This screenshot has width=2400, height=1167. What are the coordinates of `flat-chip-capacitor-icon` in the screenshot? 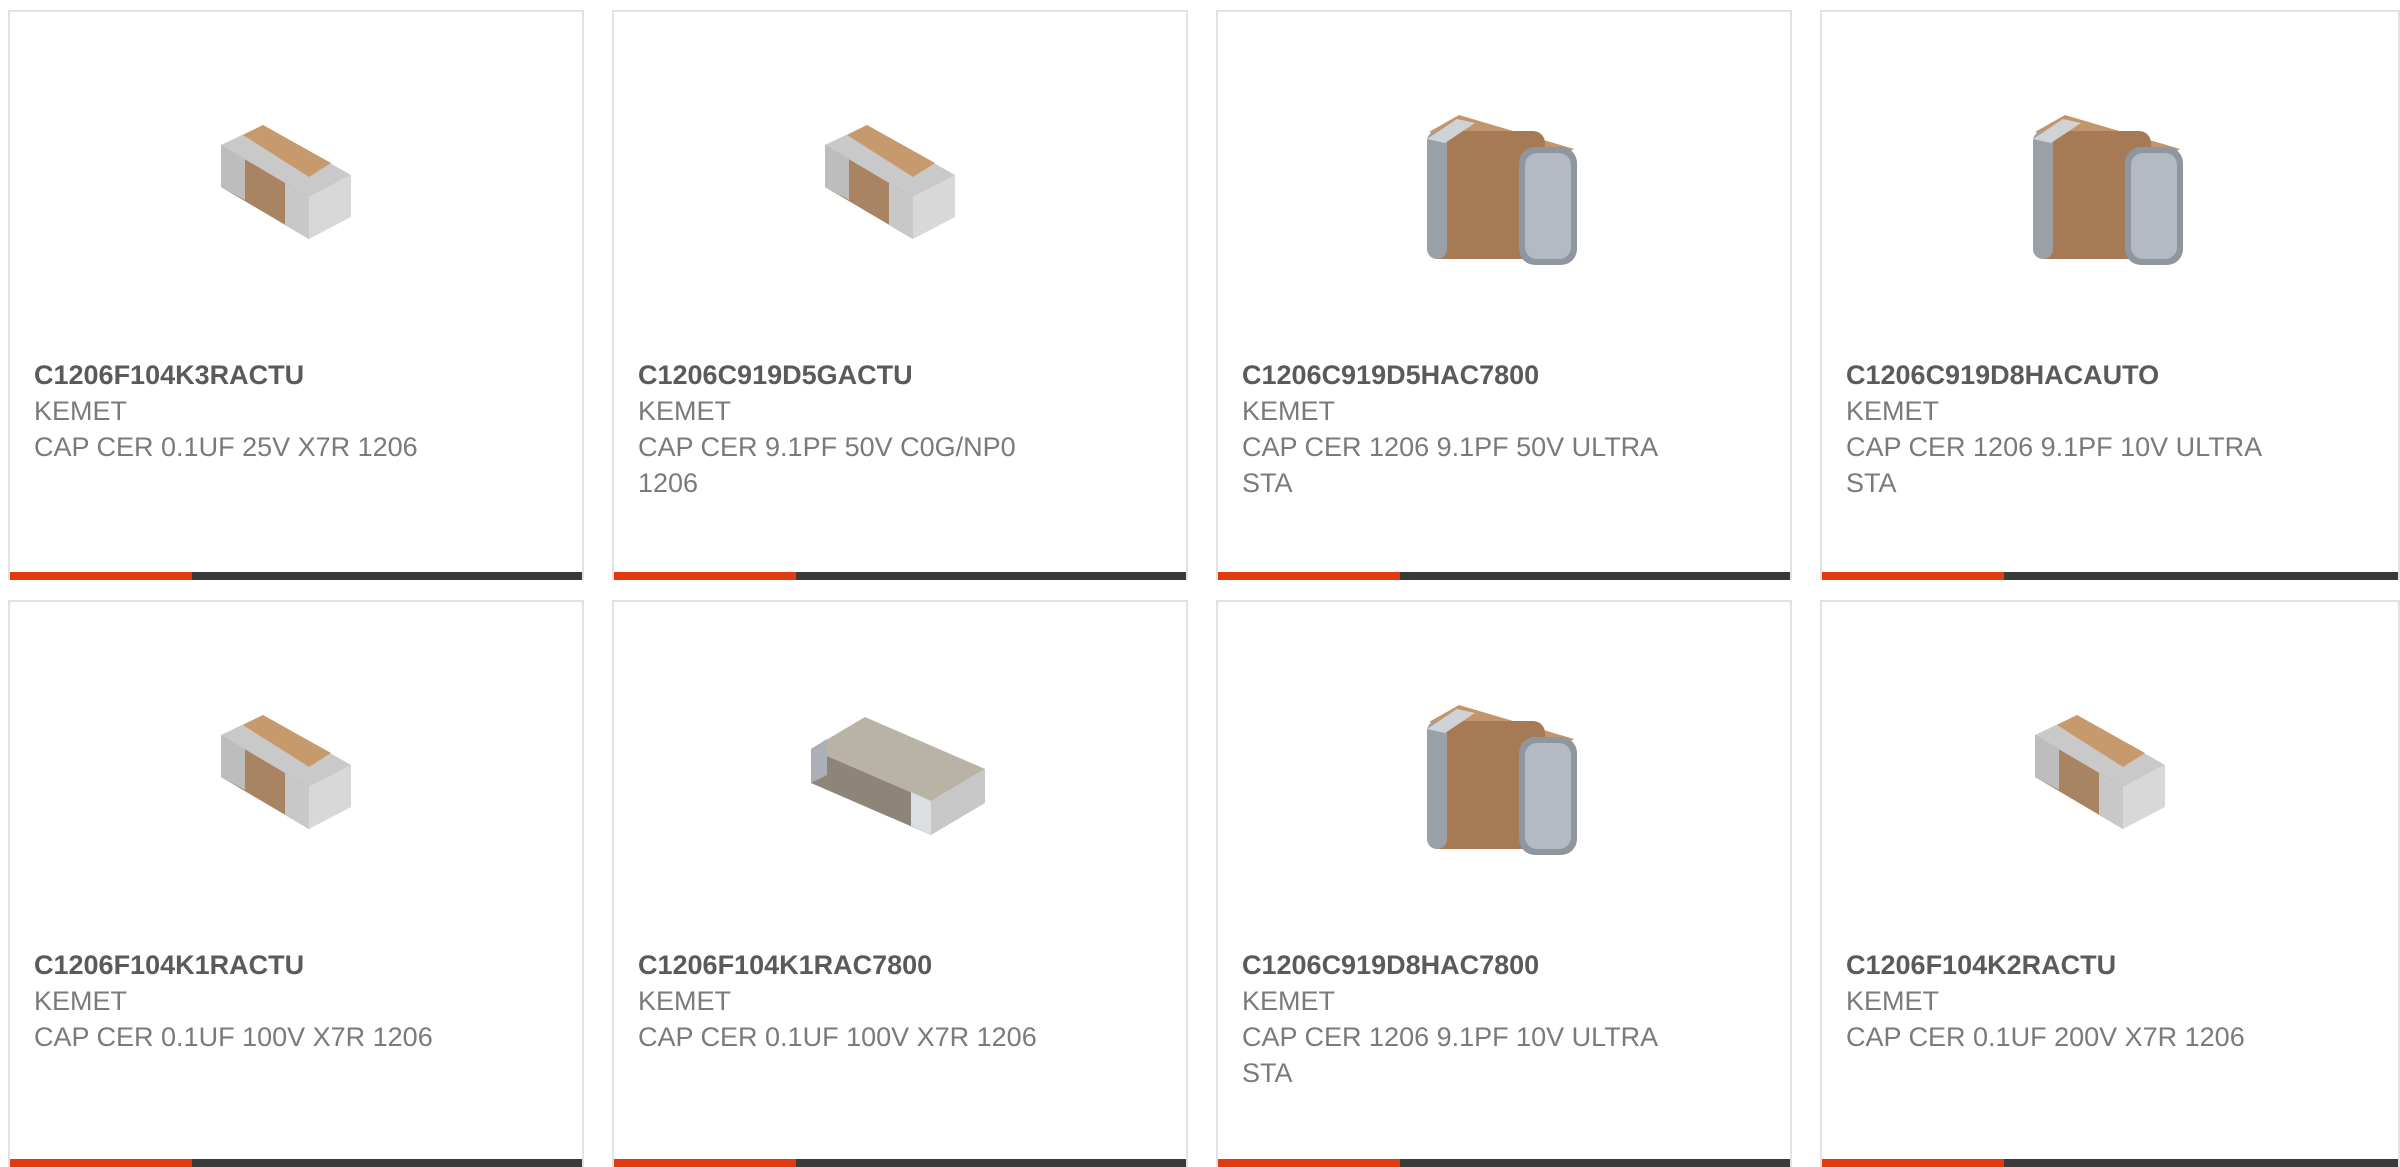 It's located at (898, 776).